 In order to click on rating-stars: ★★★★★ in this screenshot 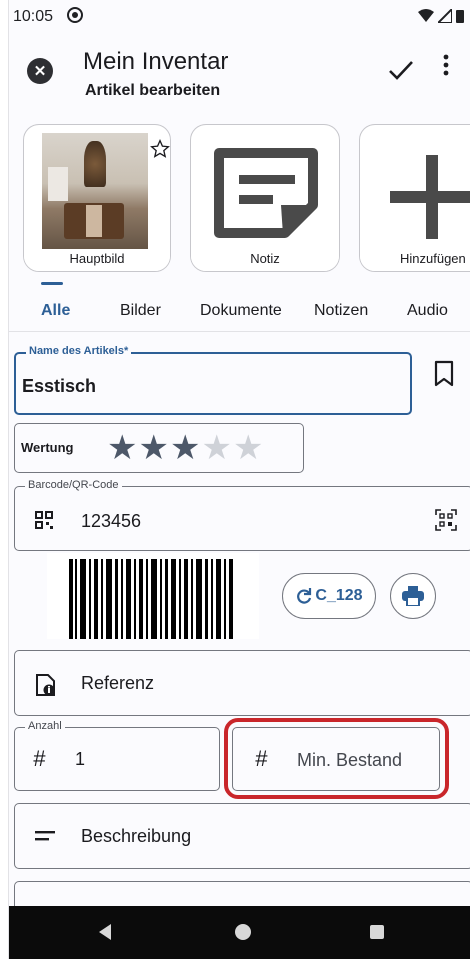, I will do `click(185, 448)`.